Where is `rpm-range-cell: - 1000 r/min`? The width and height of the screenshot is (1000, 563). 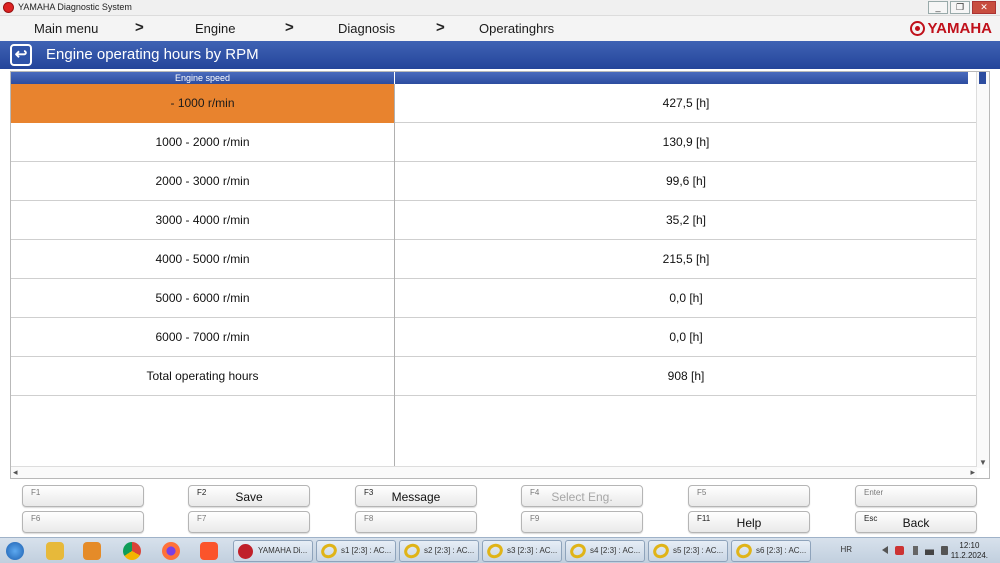 rpm-range-cell: - 1000 r/min is located at coordinates (202, 103).